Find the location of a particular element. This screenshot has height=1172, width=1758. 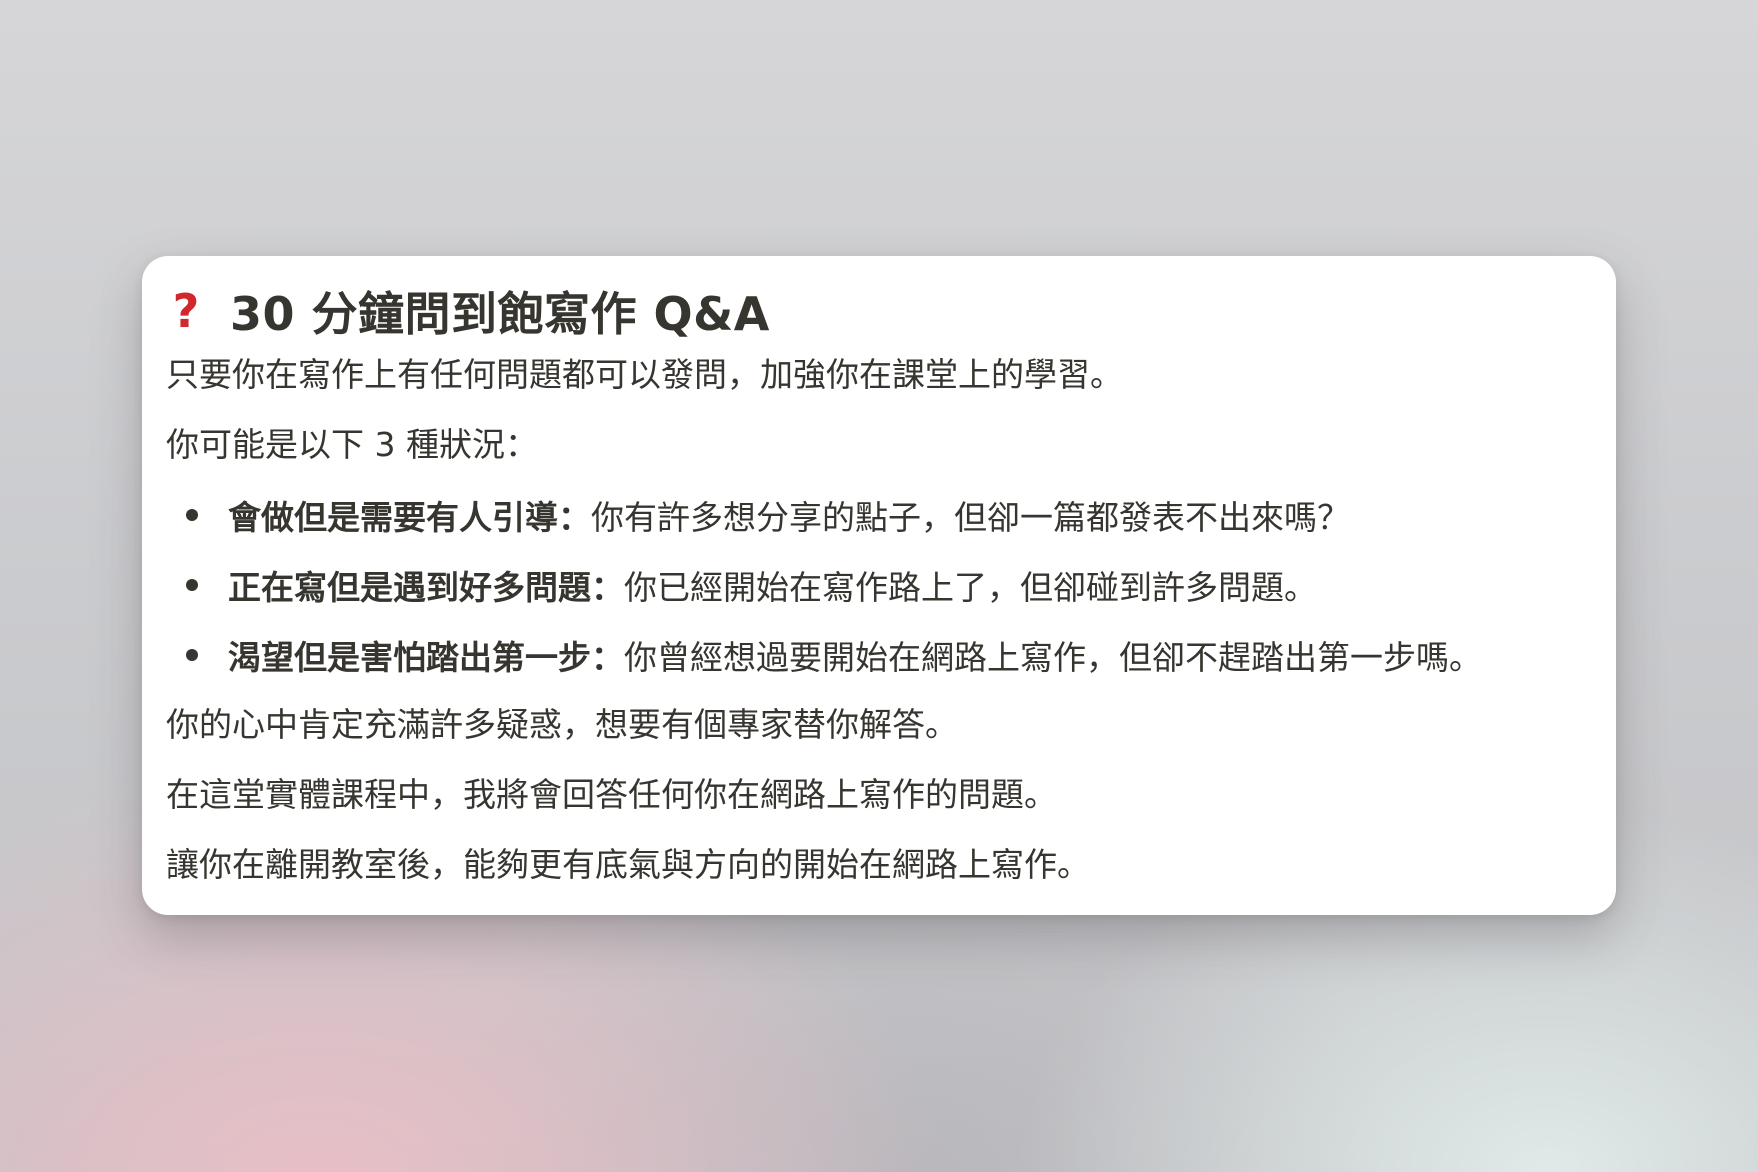

card-title: 30 分鐘問到飽寫作 Q&A is located at coordinates (500, 314).